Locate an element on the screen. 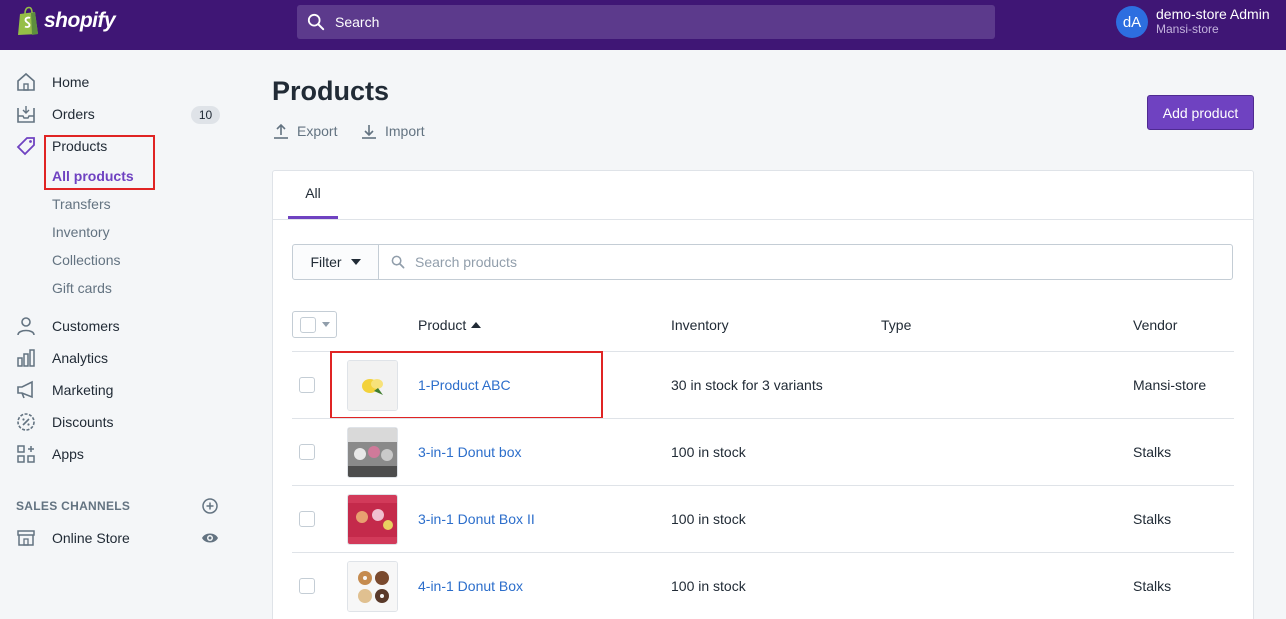 Image resolution: width=1286 pixels, height=619 pixels. sort-ascending-icon is located at coordinates (476, 325).